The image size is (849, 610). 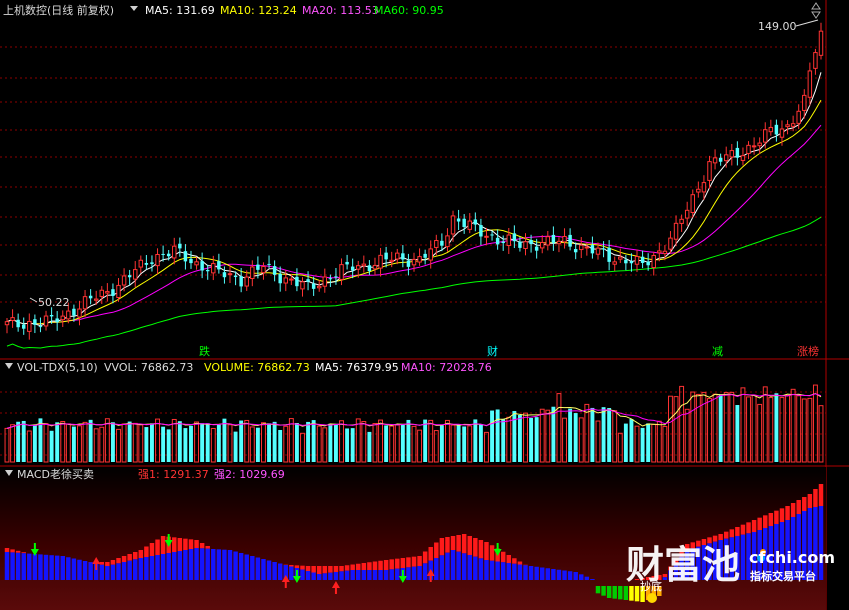 What do you see at coordinates (414, 423) in the screenshot?
I see `volume-panel` at bounding box center [414, 423].